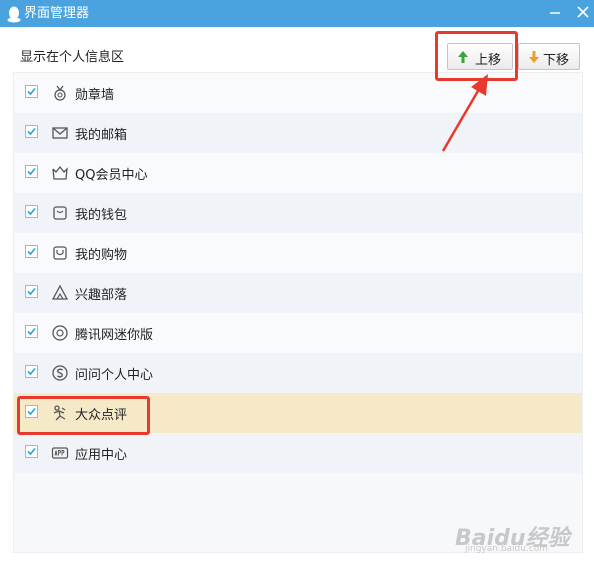 The width and height of the screenshot is (594, 573). Describe the element at coordinates (521, 540) in the screenshot. I see `baidu-watermark: Baidu经验 jingyan.baidu.com` at that location.